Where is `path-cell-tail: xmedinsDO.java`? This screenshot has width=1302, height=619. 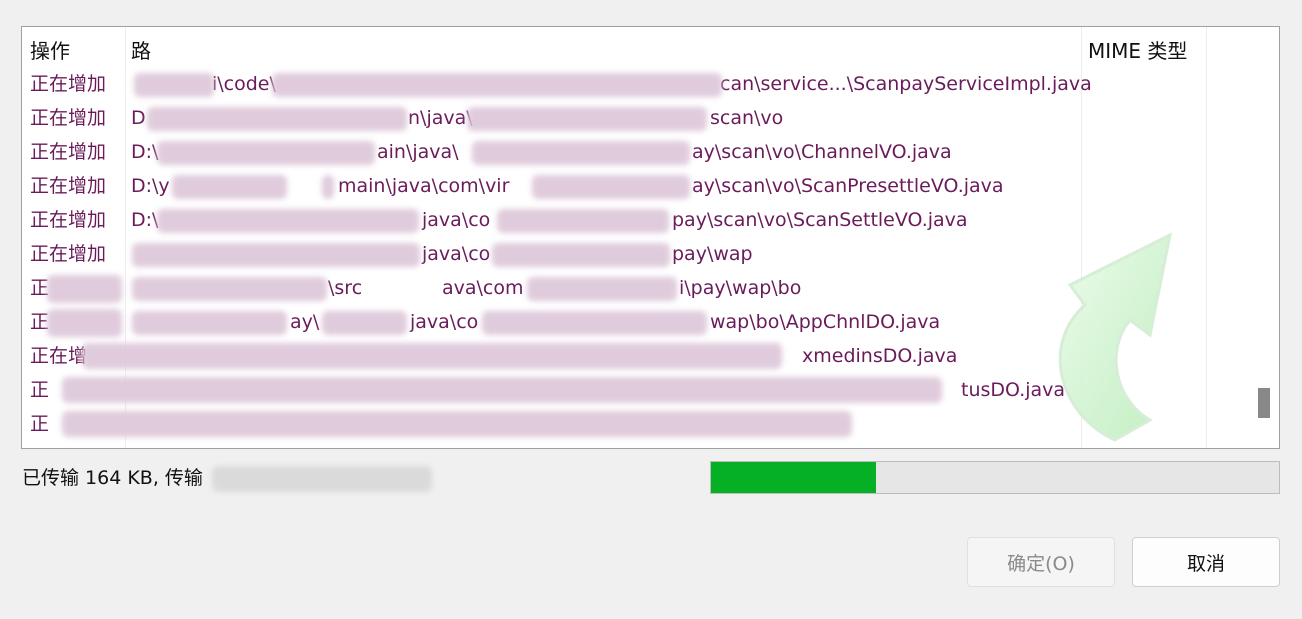 path-cell-tail: xmedinsDO.java is located at coordinates (880, 356).